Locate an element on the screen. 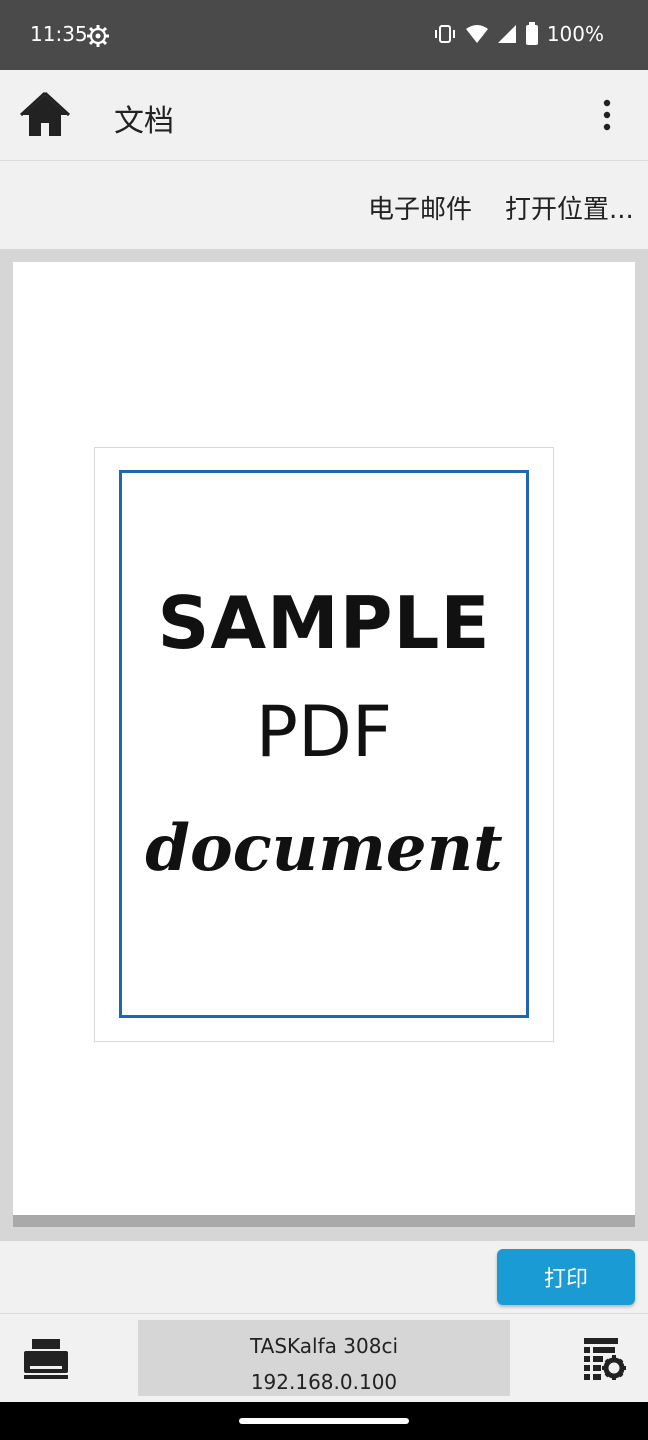 This screenshot has height=1440, width=648. document-title-line2: PDF is located at coordinates (324, 732).